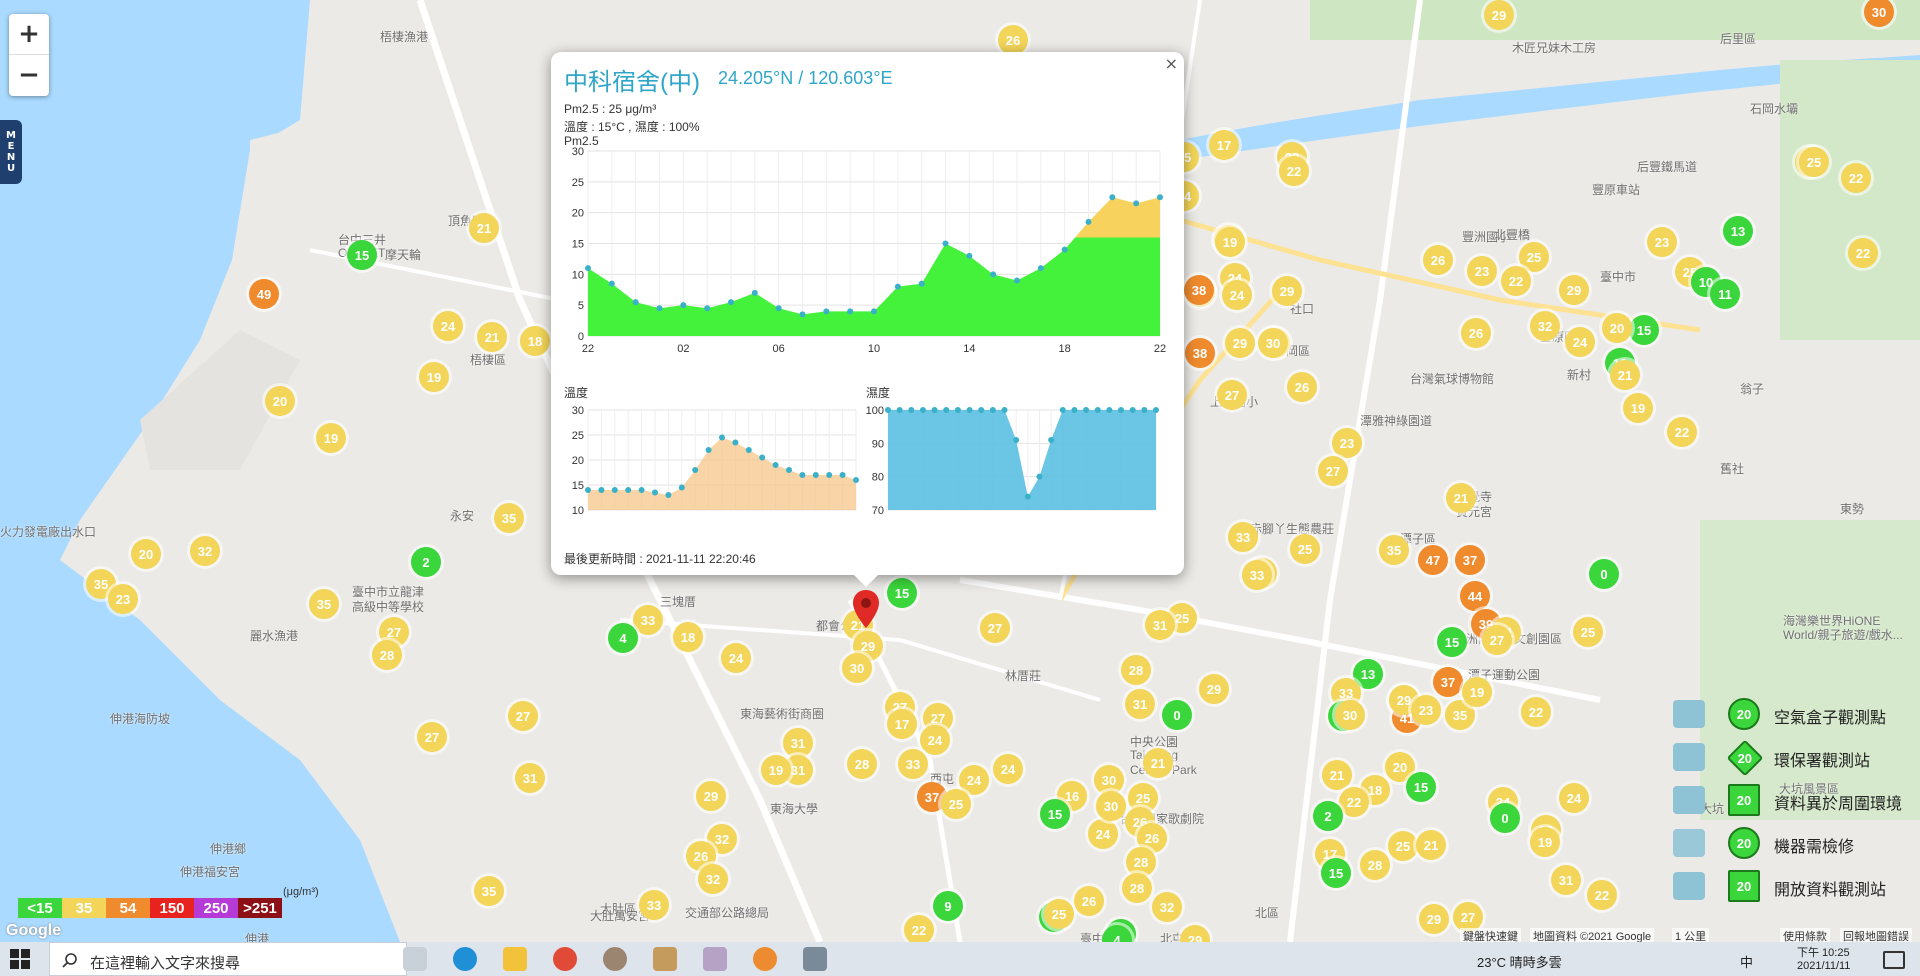 This screenshot has width=1920, height=976. Describe the element at coordinates (1894, 960) in the screenshot. I see `notification-icon` at that location.